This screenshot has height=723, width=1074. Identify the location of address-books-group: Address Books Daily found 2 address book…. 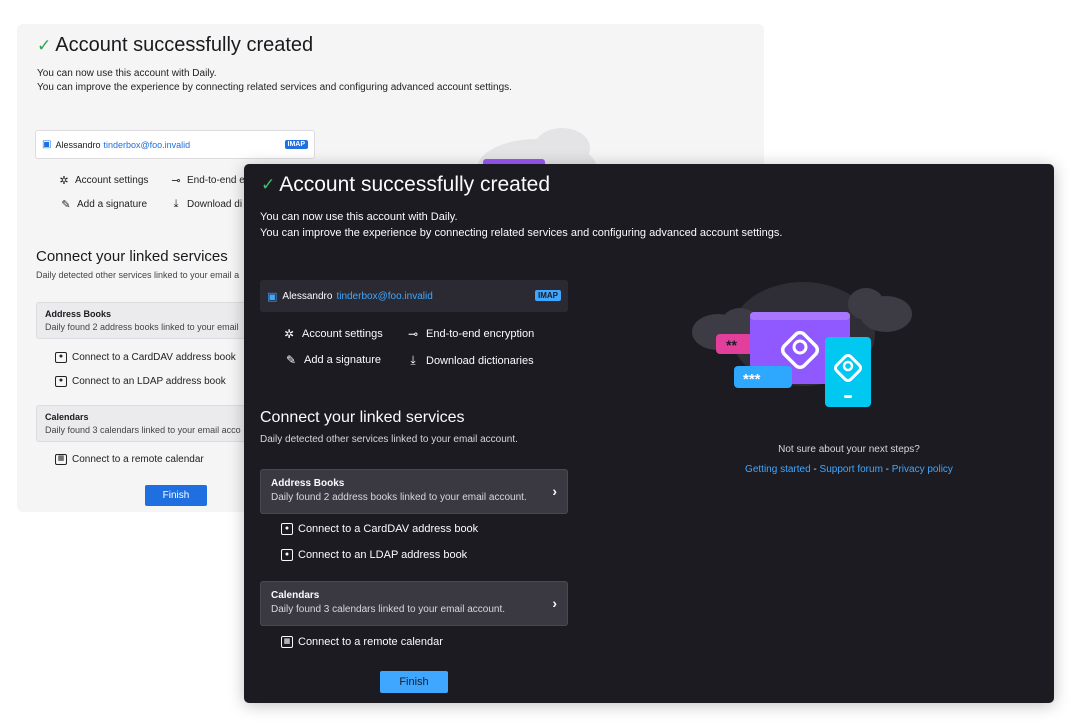
(414, 491).